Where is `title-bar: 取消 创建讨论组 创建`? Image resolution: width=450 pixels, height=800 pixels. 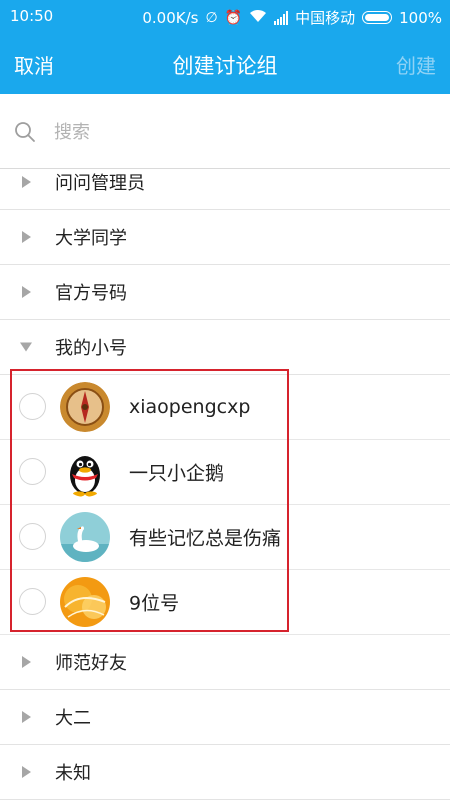
title-bar: 取消 创建讨论组 创建 is located at coordinates (225, 63).